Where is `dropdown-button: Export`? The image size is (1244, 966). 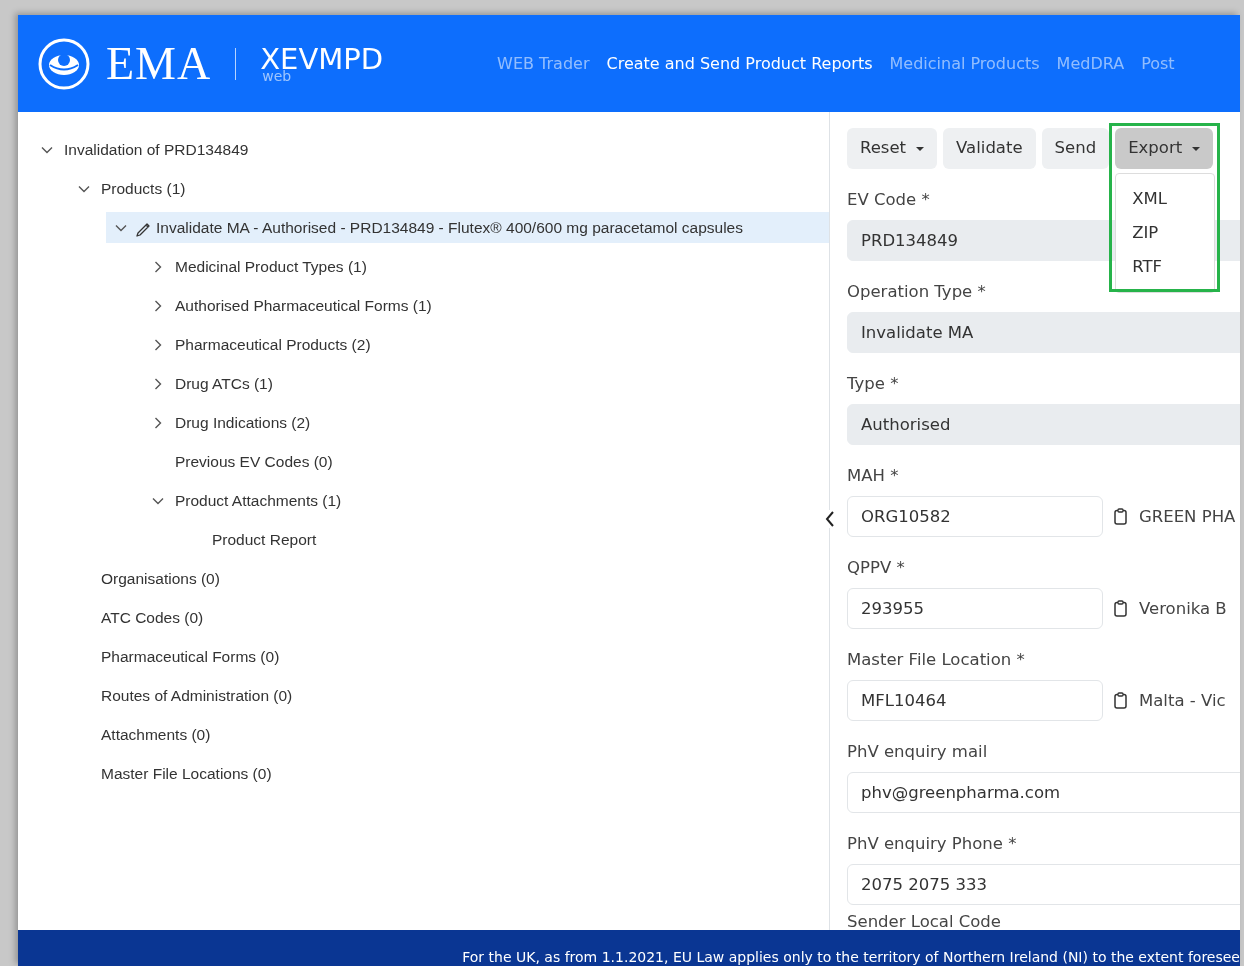 dropdown-button: Export is located at coordinates (1164, 148).